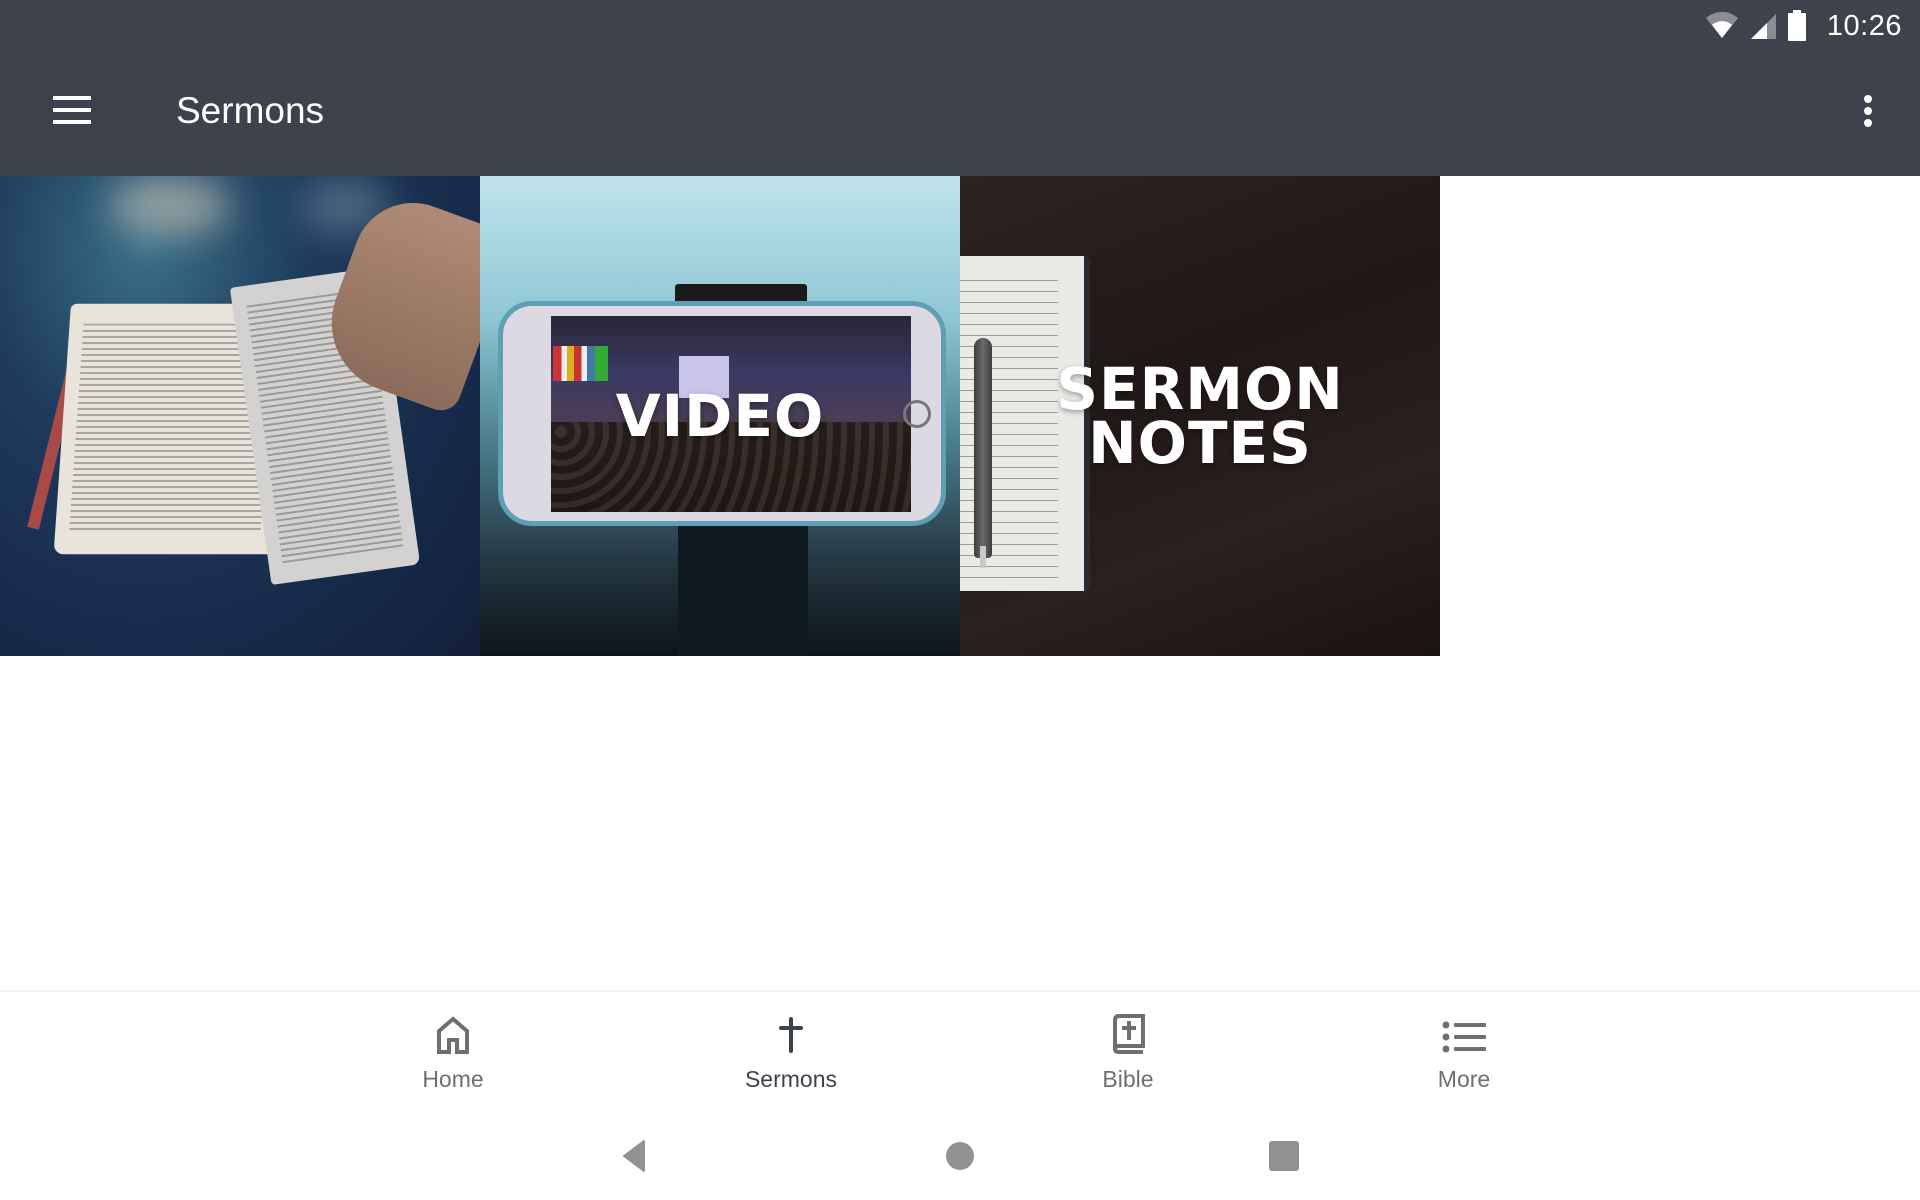 This screenshot has height=1200, width=1920. I want to click on tripod-mount, so click(743, 588).